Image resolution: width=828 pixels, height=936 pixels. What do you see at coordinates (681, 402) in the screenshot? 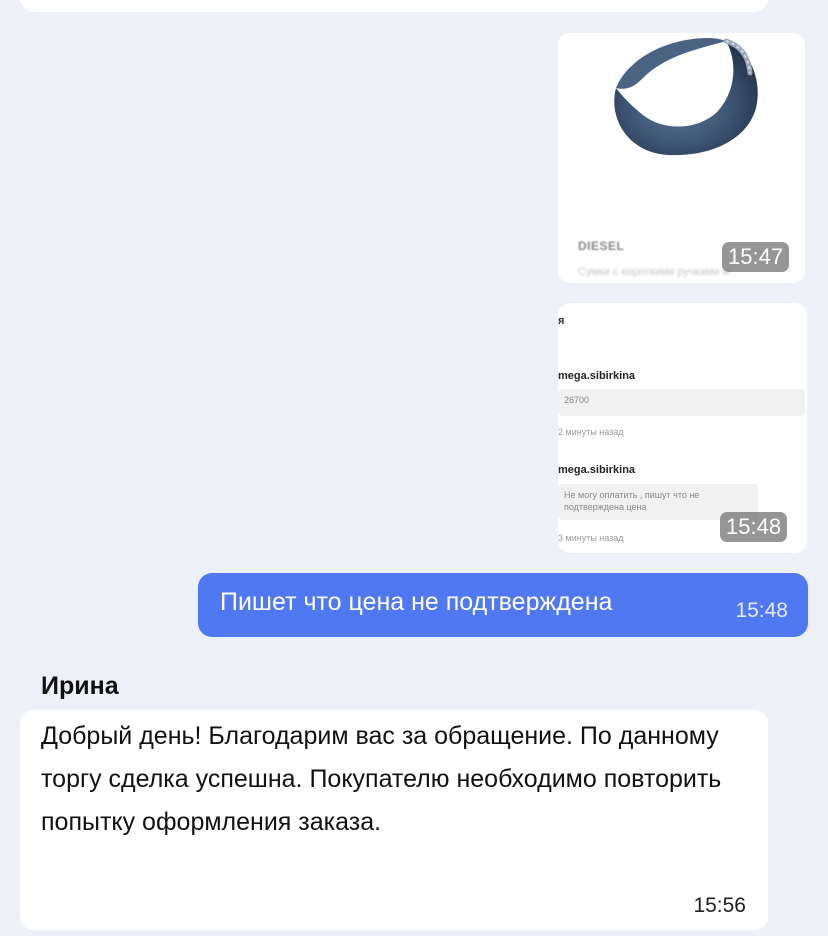
I see `screenshot-message-box: 26700` at bounding box center [681, 402].